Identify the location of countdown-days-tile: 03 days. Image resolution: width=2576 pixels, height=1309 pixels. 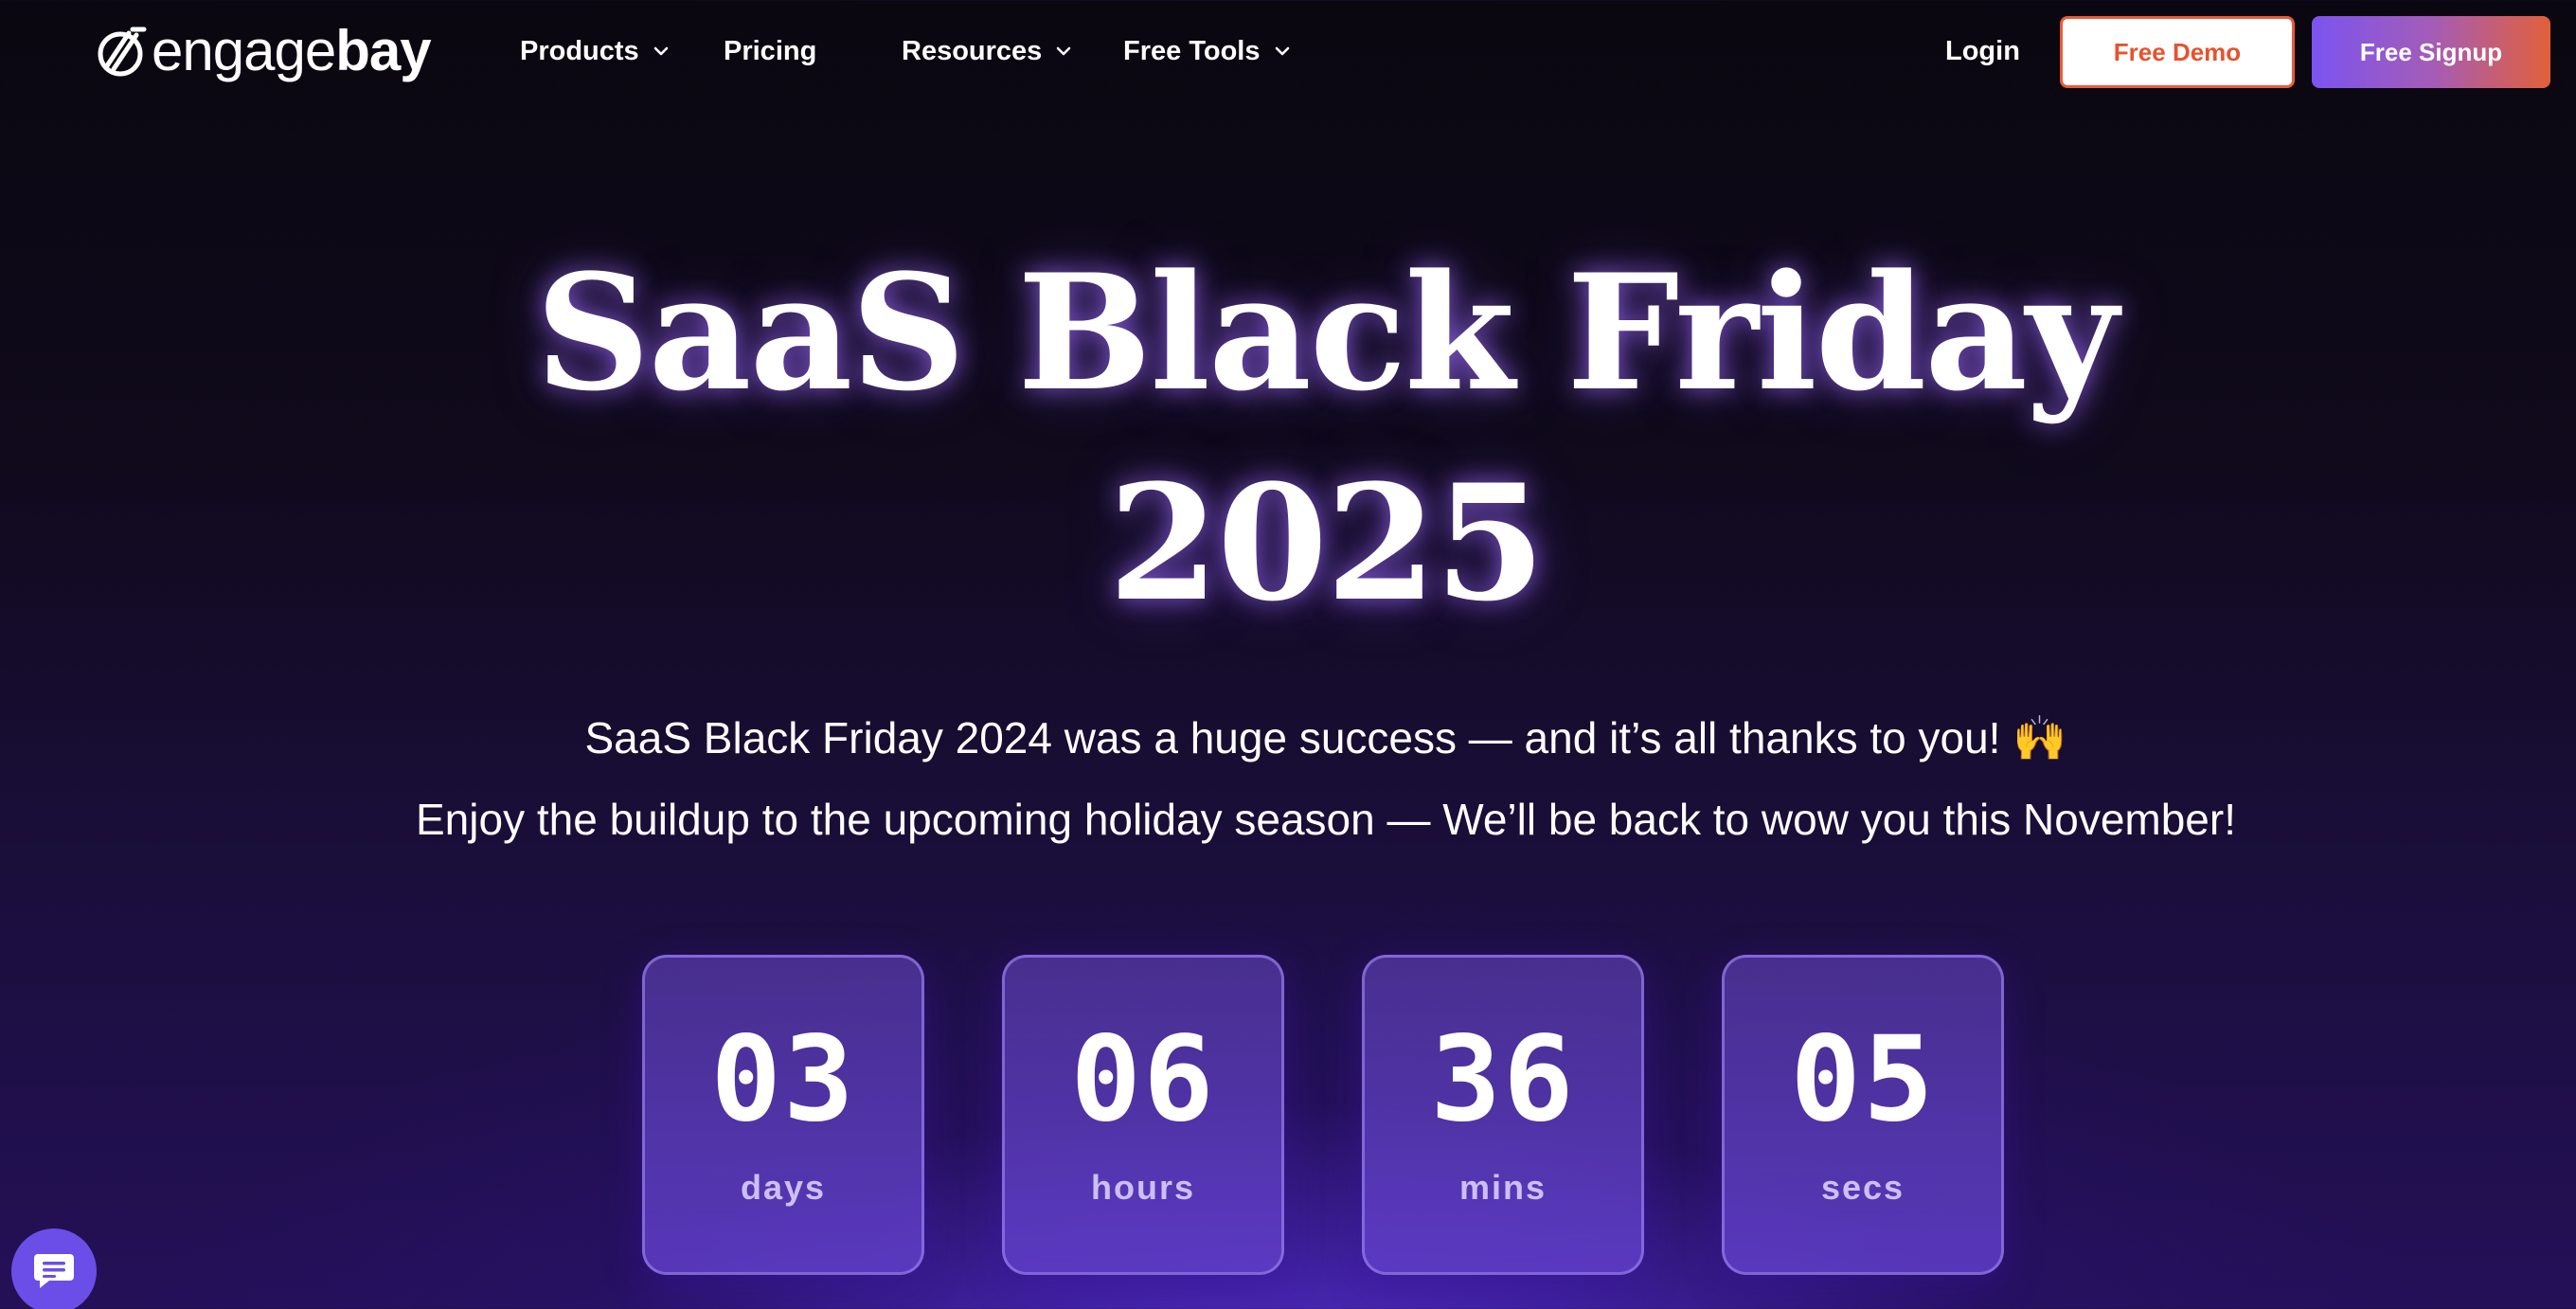
(783, 1115).